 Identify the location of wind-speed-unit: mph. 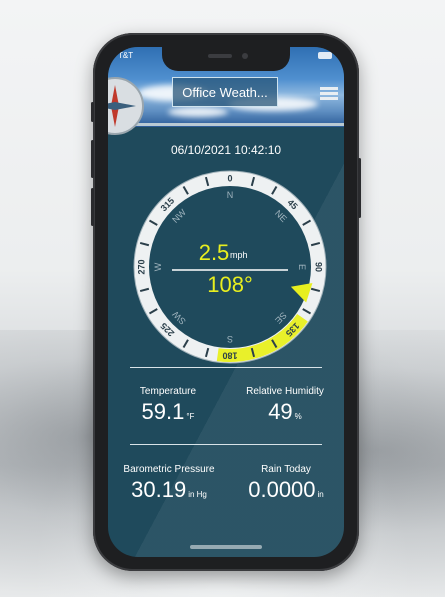
(239, 255).